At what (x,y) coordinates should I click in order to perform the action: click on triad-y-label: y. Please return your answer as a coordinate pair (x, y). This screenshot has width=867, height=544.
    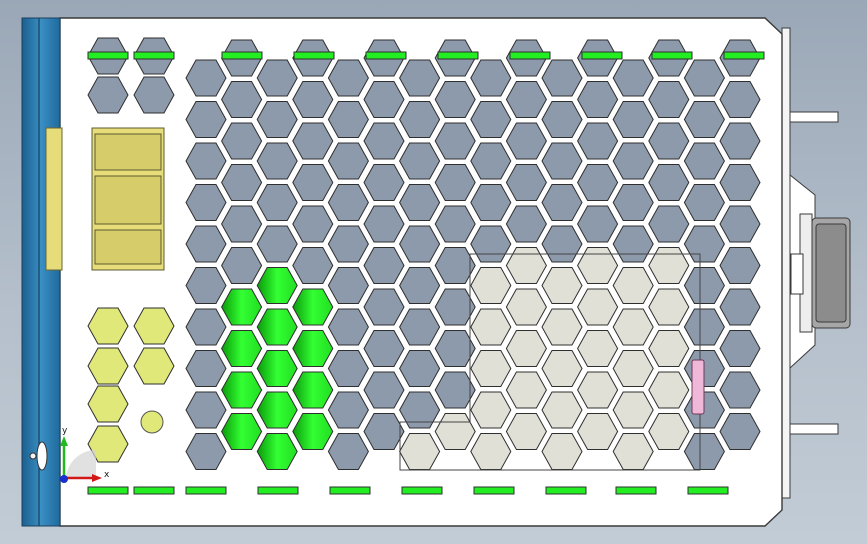
    Looking at the image, I should click on (65, 431).